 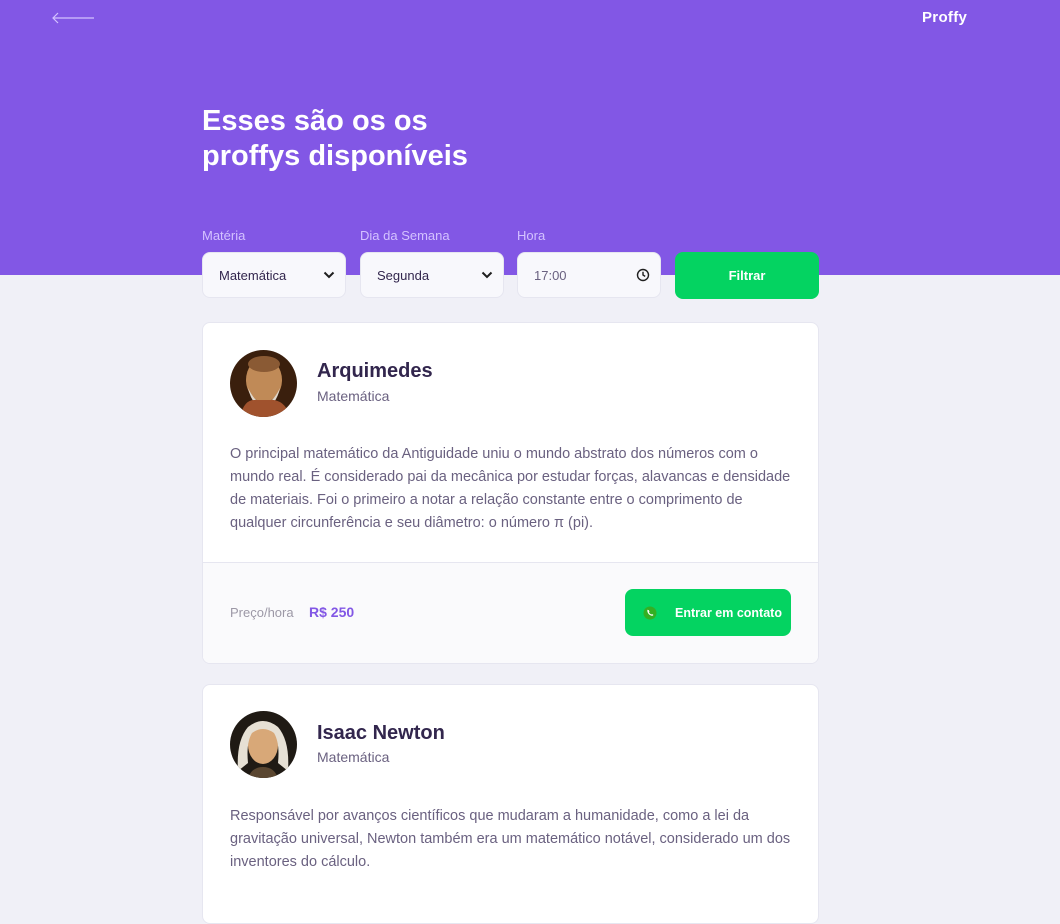 What do you see at coordinates (381, 733) in the screenshot?
I see `teacher-name: Isaac Newton` at bounding box center [381, 733].